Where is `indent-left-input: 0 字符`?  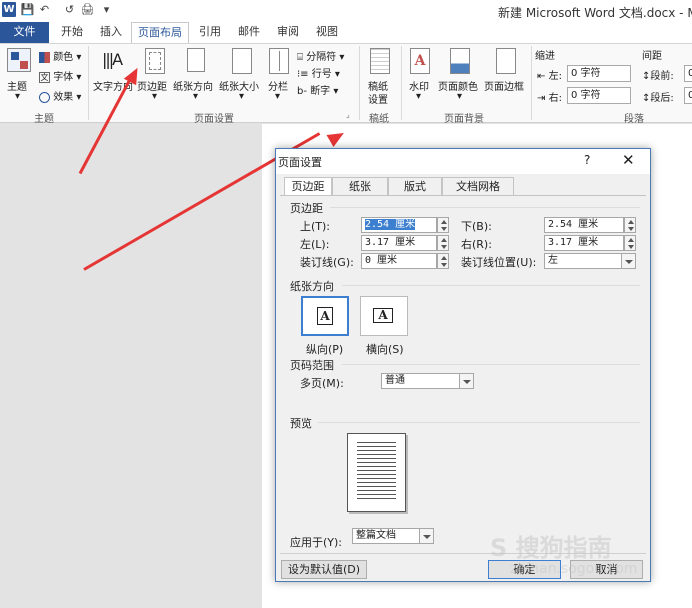
indent-left-input: 0 字符 is located at coordinates (599, 73).